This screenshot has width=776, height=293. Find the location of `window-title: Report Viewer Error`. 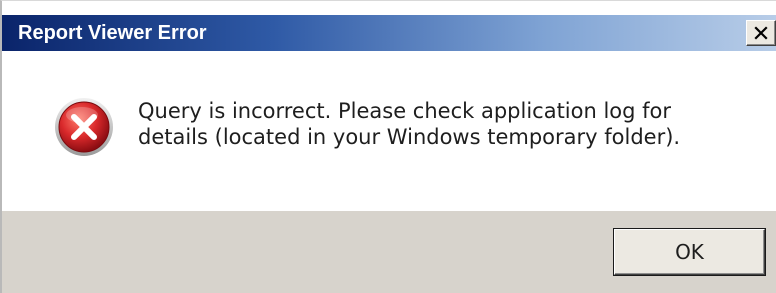

window-title: Report Viewer Error is located at coordinates (112, 33).